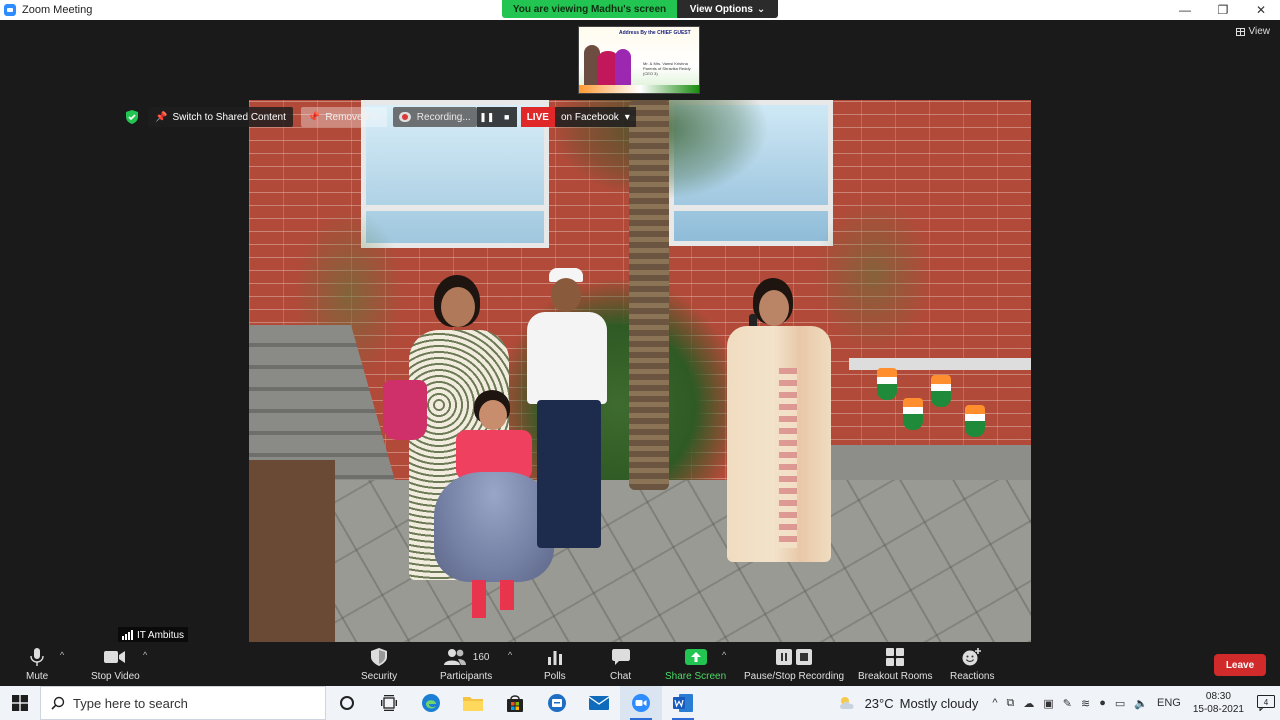 The height and width of the screenshot is (720, 1280). Describe the element at coordinates (1048, 703) in the screenshot. I see `network-icon: ▣` at that location.